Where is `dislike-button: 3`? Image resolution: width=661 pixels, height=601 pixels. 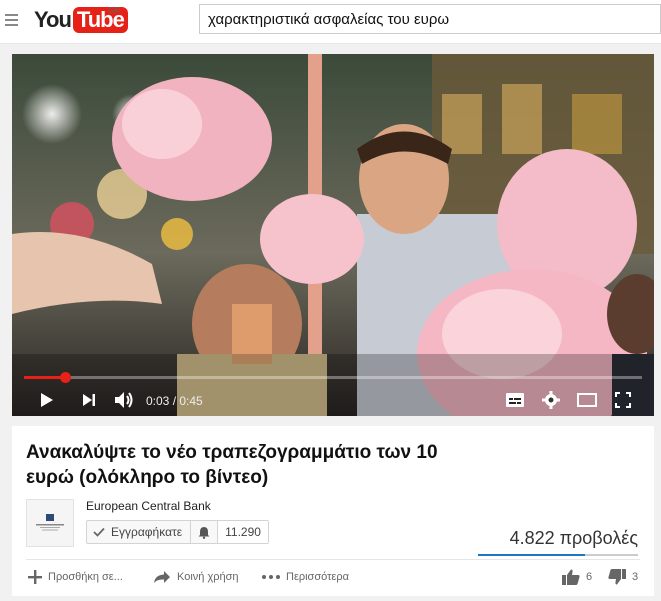 dislike-button: 3 is located at coordinates (623, 577).